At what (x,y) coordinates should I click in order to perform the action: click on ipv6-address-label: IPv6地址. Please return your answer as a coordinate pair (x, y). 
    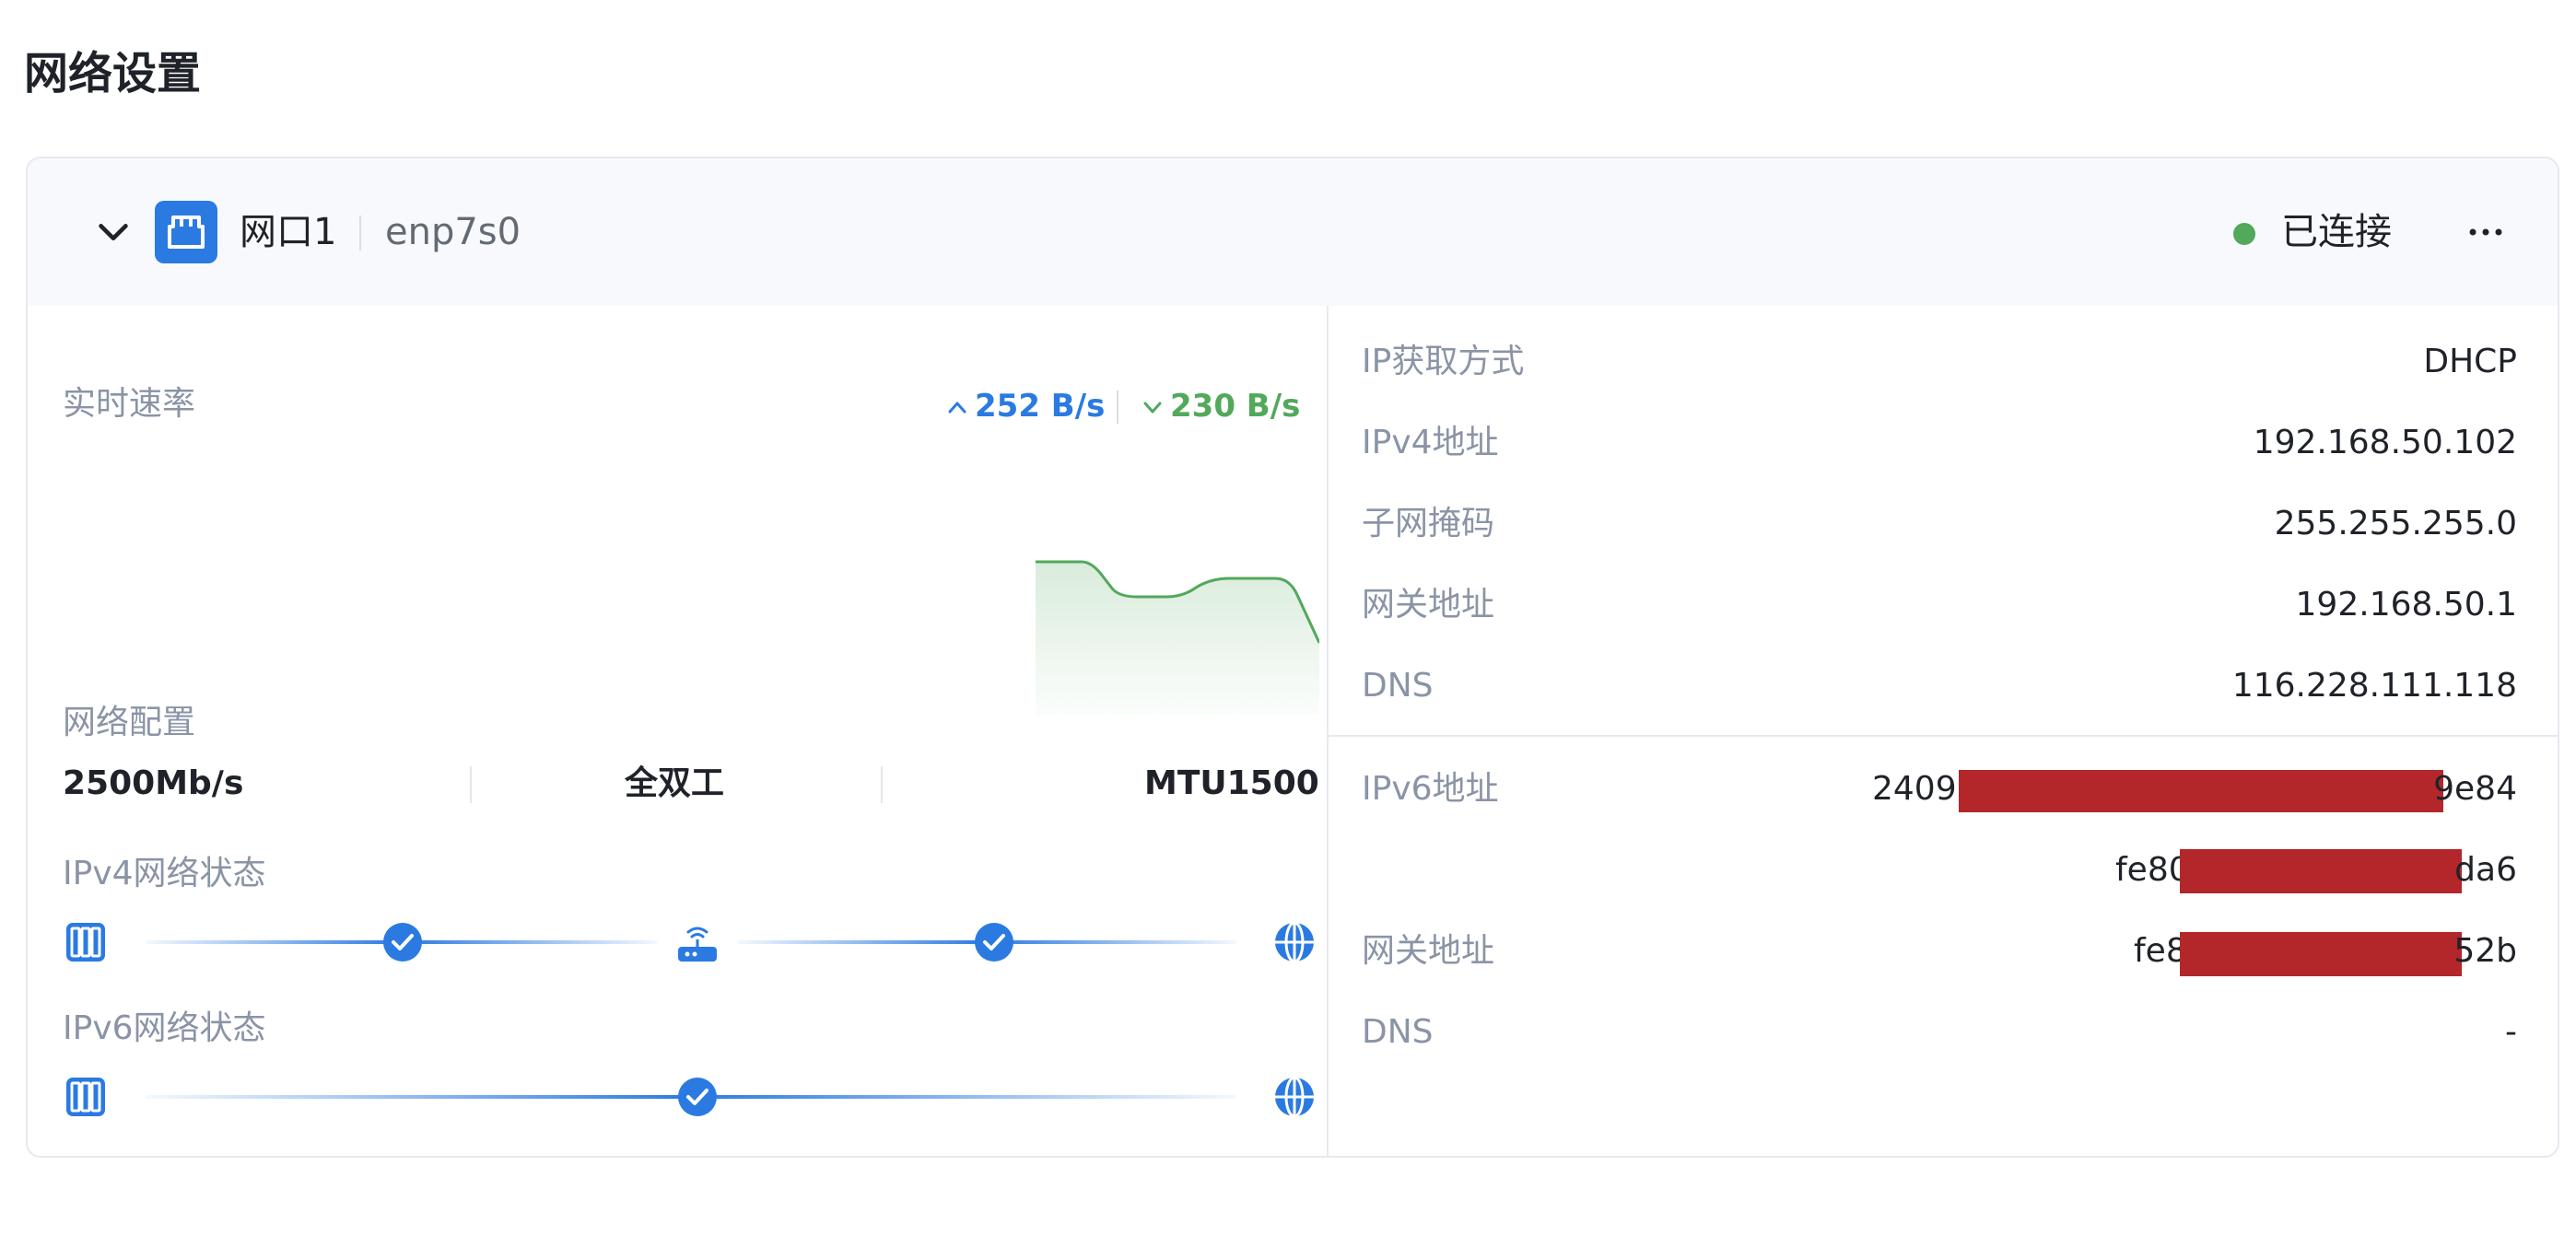
    Looking at the image, I should click on (1430, 789).